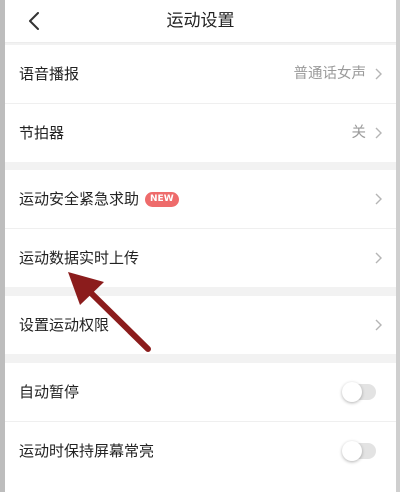  What do you see at coordinates (49, 392) in the screenshot?
I see `setting-label-auto-pause: 自动暂停` at bounding box center [49, 392].